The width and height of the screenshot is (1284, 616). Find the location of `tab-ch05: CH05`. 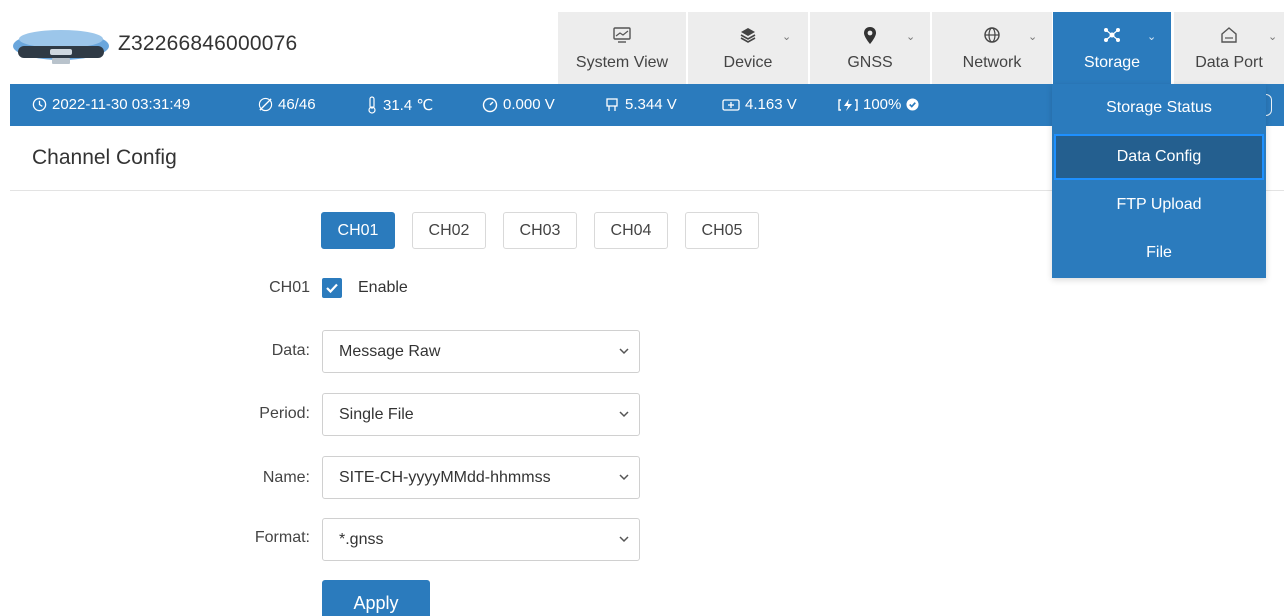

tab-ch05: CH05 is located at coordinates (722, 230).